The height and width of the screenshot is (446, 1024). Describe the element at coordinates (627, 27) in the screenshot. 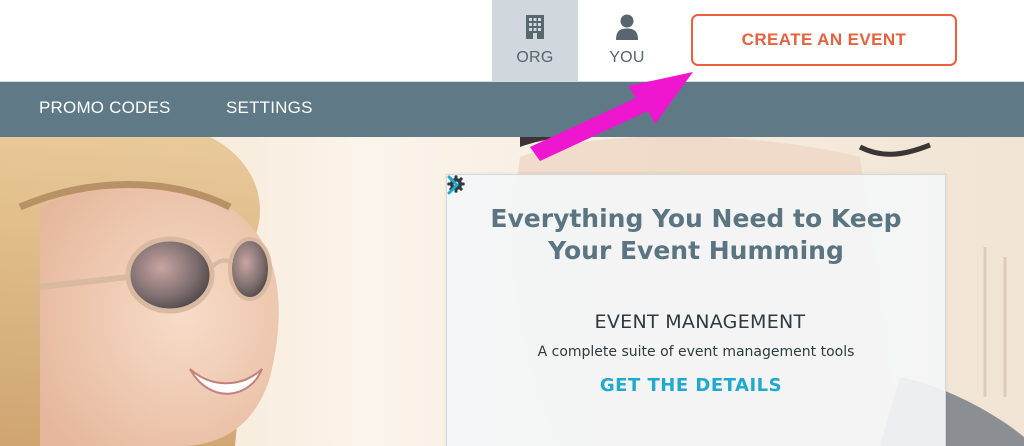

I see `user-icon` at that location.